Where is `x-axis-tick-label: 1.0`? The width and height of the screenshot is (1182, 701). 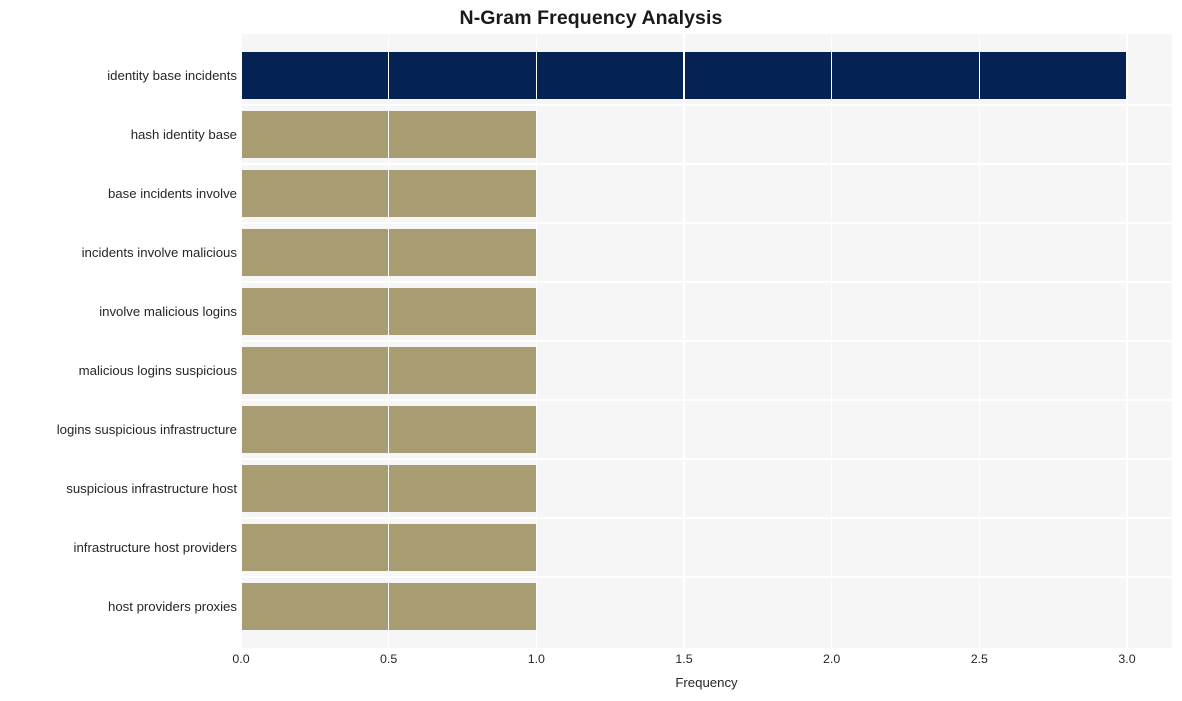 x-axis-tick-label: 1.0 is located at coordinates (536, 659).